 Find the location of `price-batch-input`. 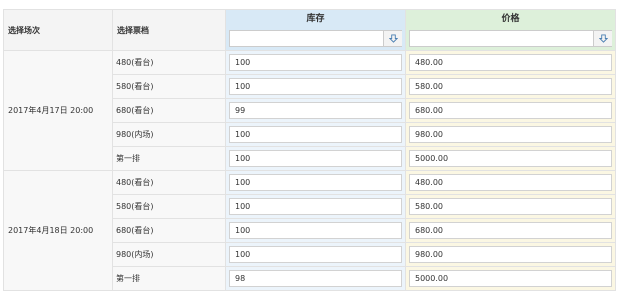

price-batch-input is located at coordinates (510, 38).